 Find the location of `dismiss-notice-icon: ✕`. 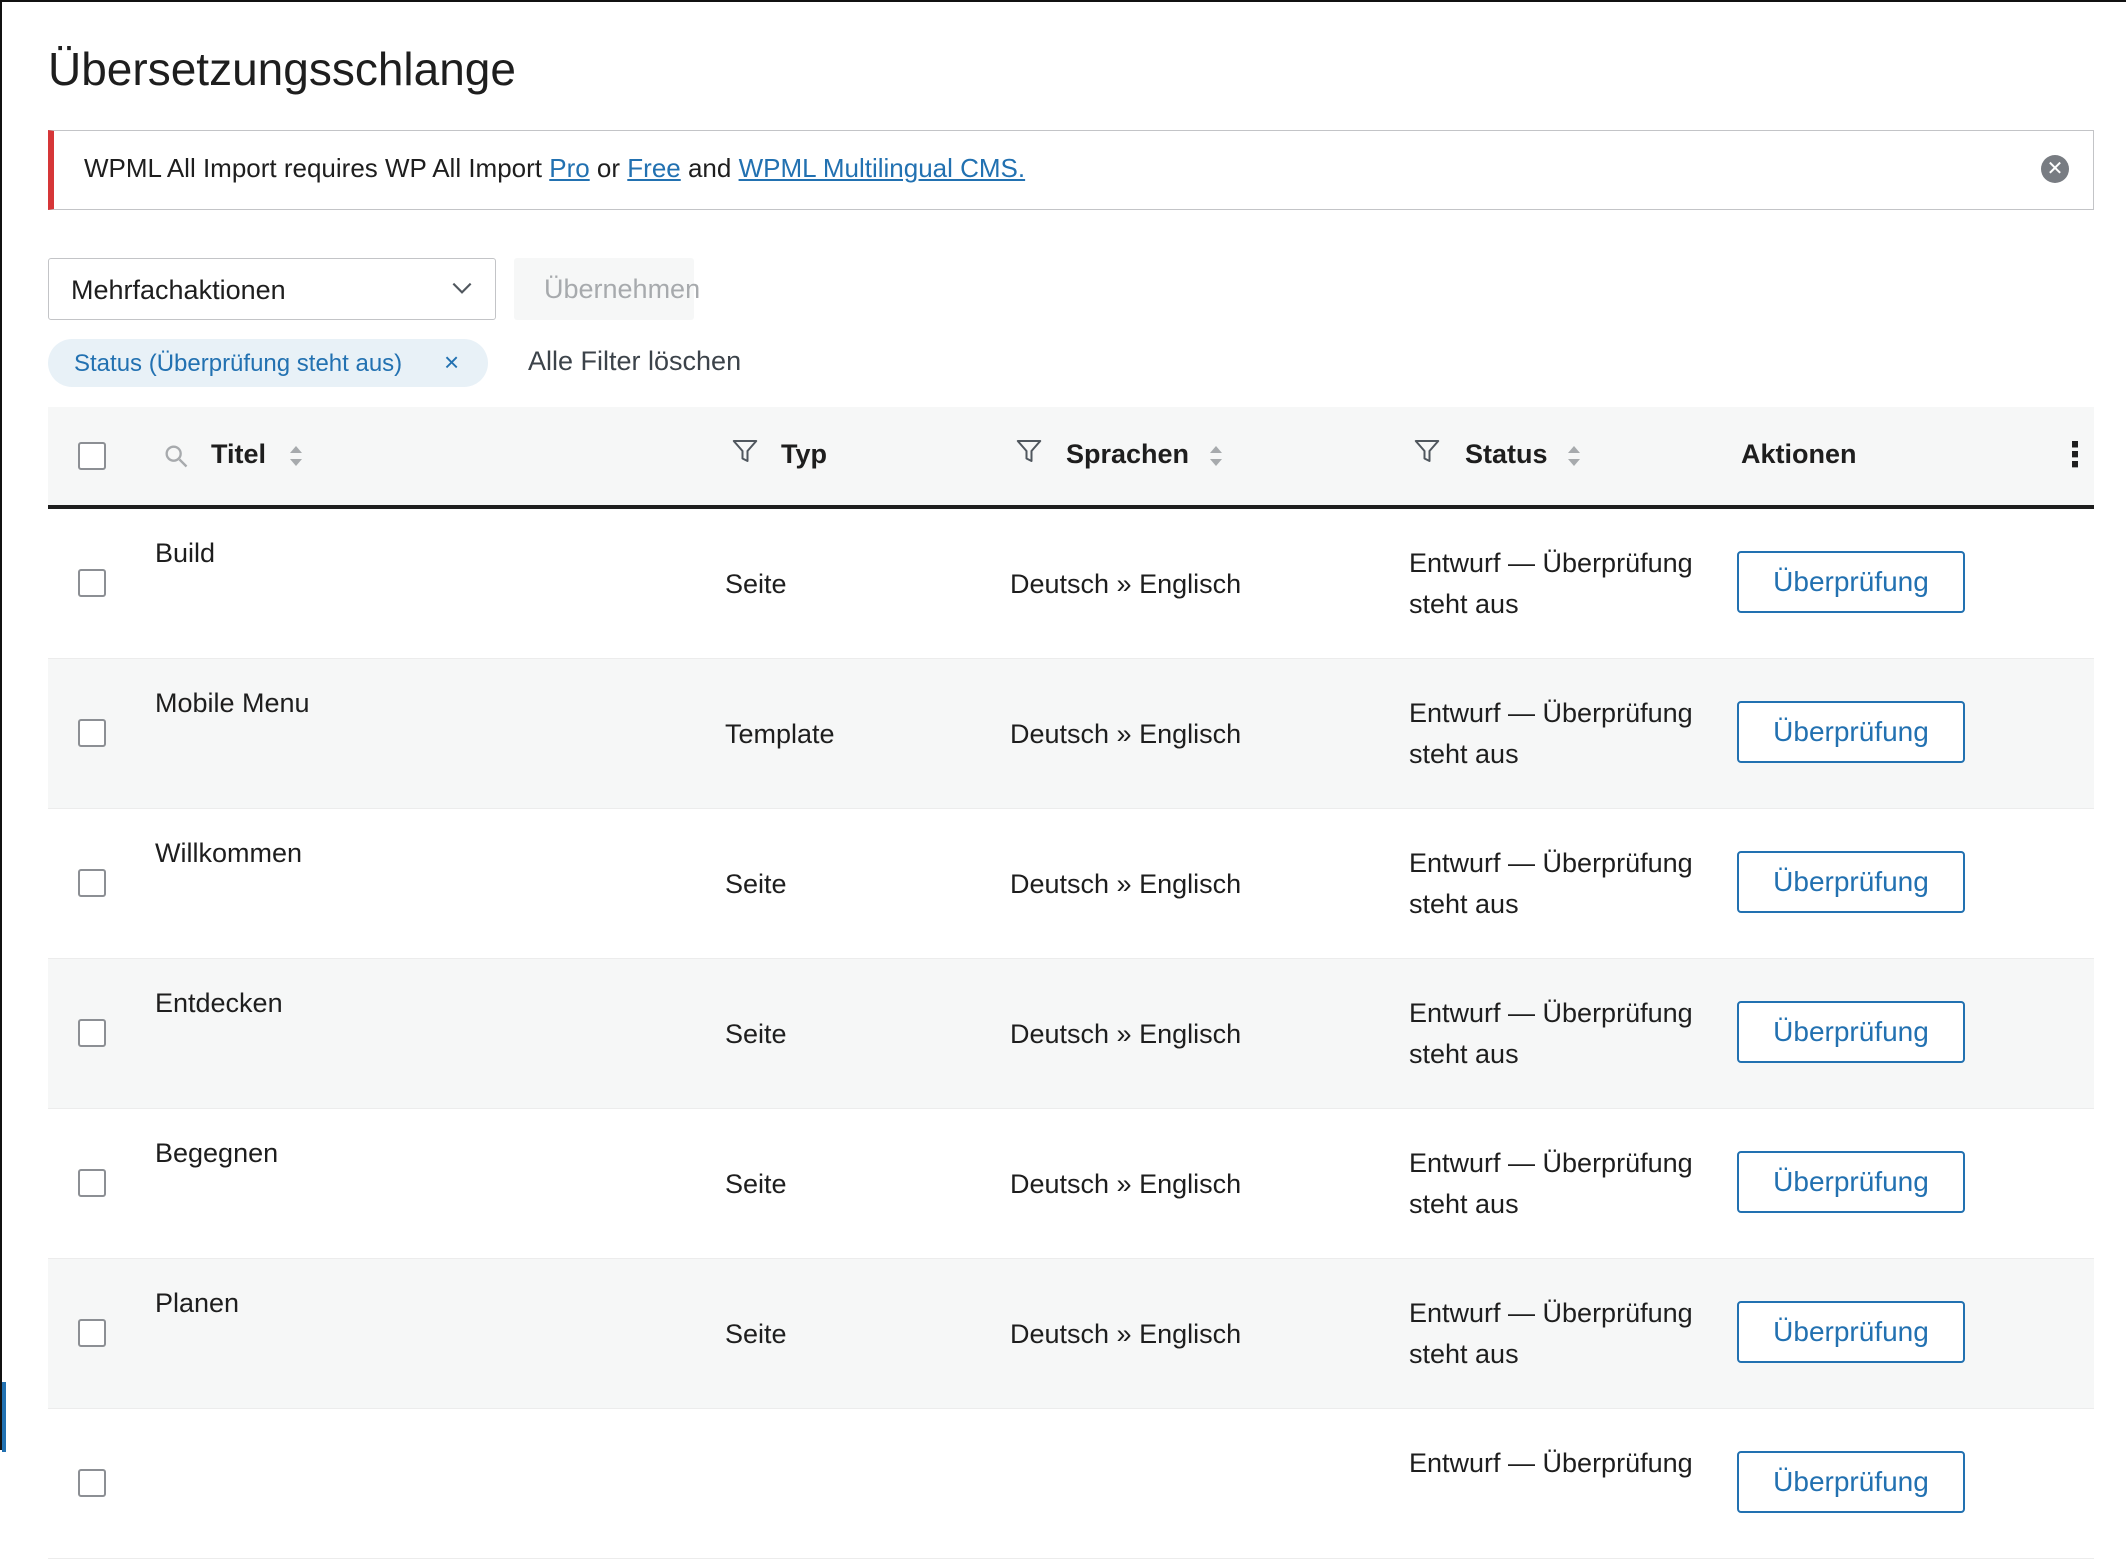

dismiss-notice-icon: ✕ is located at coordinates (2055, 169).